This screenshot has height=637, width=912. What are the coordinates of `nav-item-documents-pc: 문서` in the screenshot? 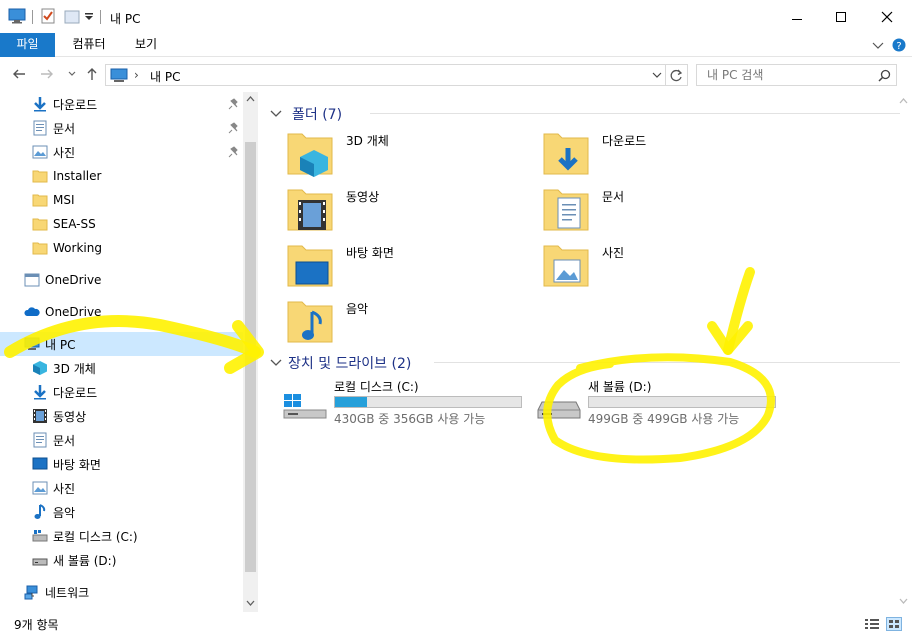 It's located at (129, 440).